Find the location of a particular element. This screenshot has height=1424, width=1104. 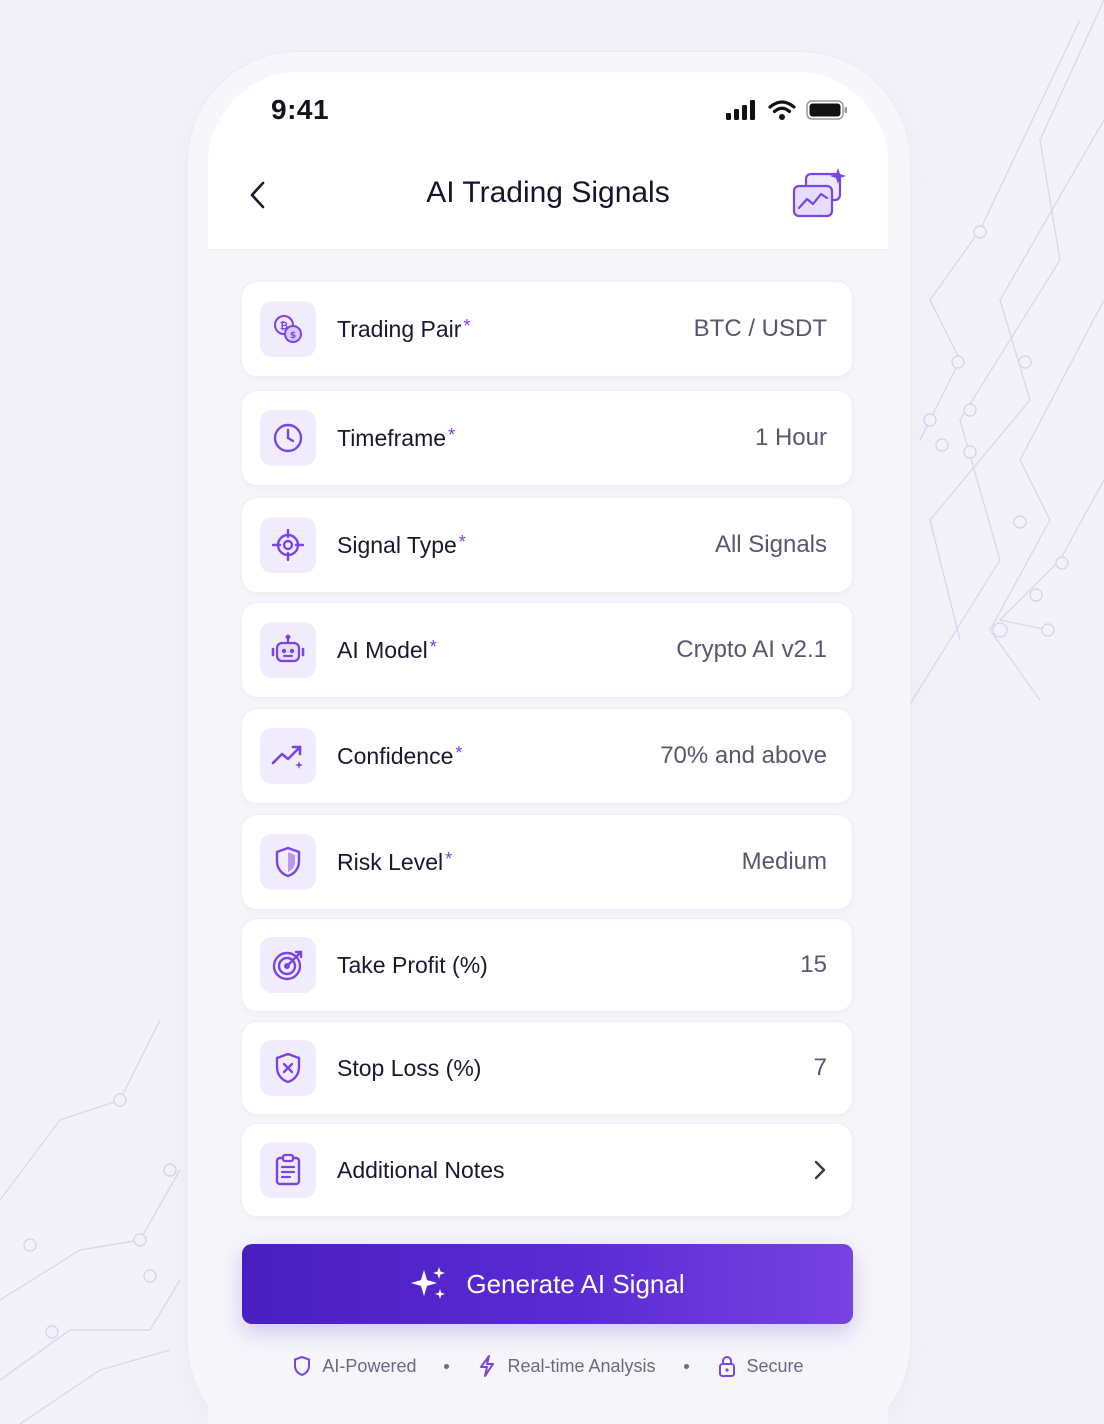

field-stop-loss: Stop Loss (%) 7 is located at coordinates (547, 1068).